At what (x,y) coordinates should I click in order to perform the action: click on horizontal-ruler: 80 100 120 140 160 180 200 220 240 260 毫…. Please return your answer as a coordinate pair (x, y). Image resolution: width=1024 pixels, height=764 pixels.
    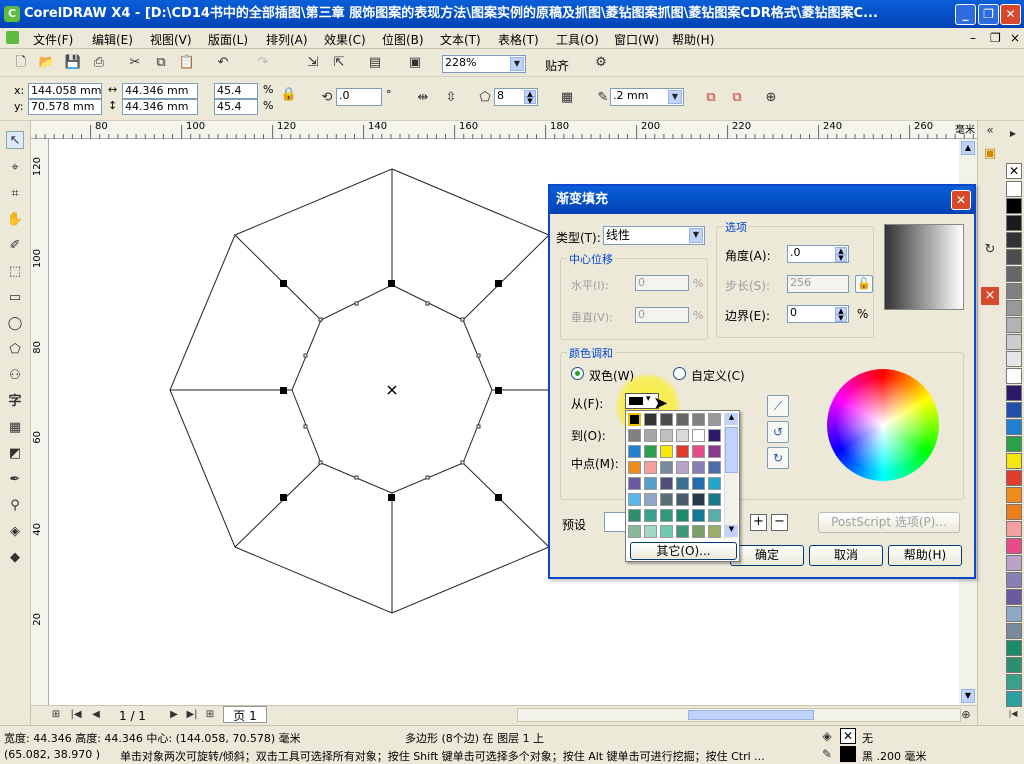
    Looking at the image, I should click on (504, 130).